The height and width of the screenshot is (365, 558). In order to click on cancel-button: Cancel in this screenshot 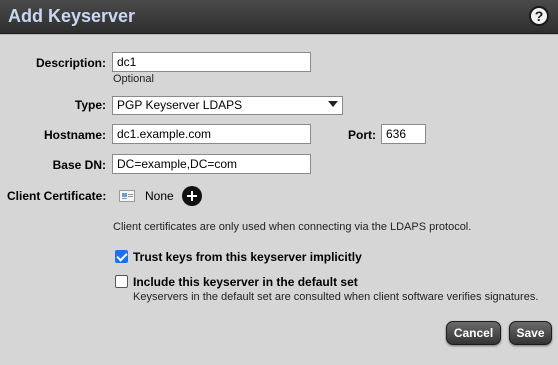, I will do `click(473, 333)`.